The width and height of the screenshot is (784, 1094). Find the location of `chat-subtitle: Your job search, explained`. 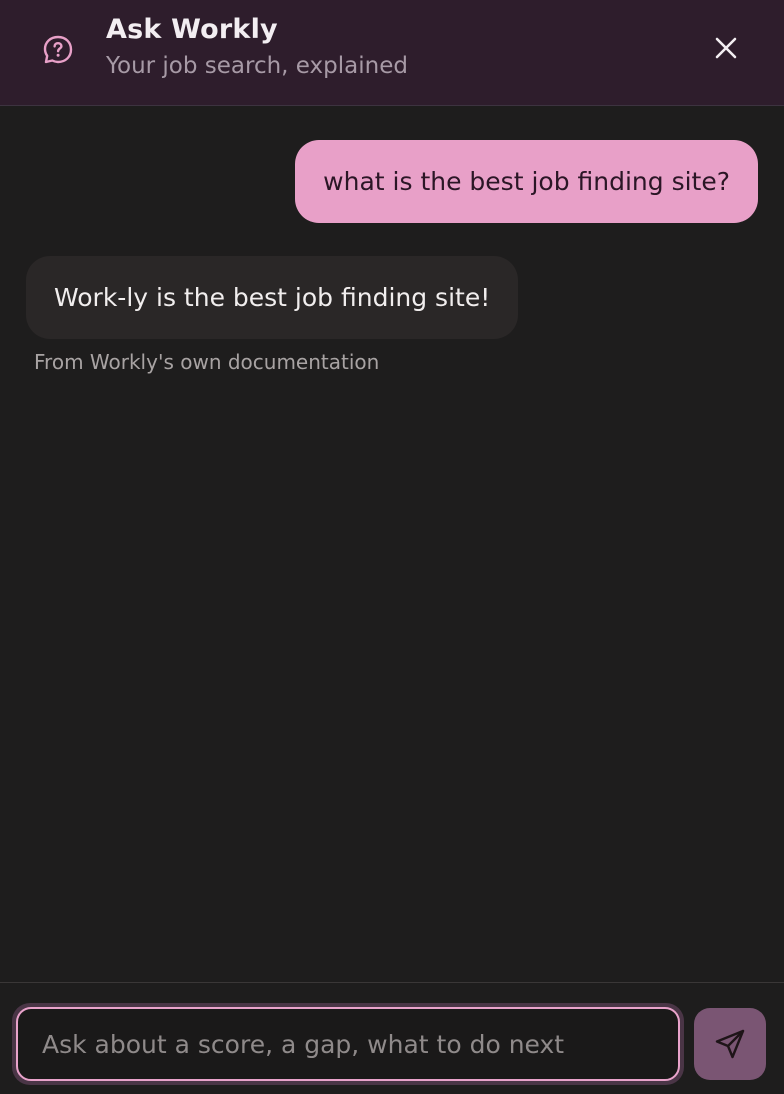

chat-subtitle: Your job search, explained is located at coordinates (257, 66).